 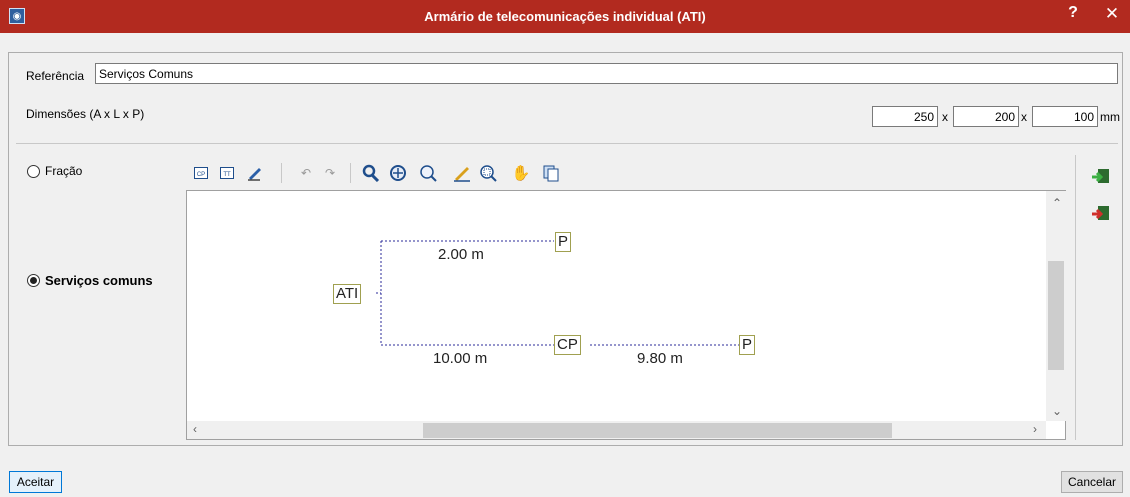 I want to click on scroll-left-icon: ‹, so click(x=195, y=429).